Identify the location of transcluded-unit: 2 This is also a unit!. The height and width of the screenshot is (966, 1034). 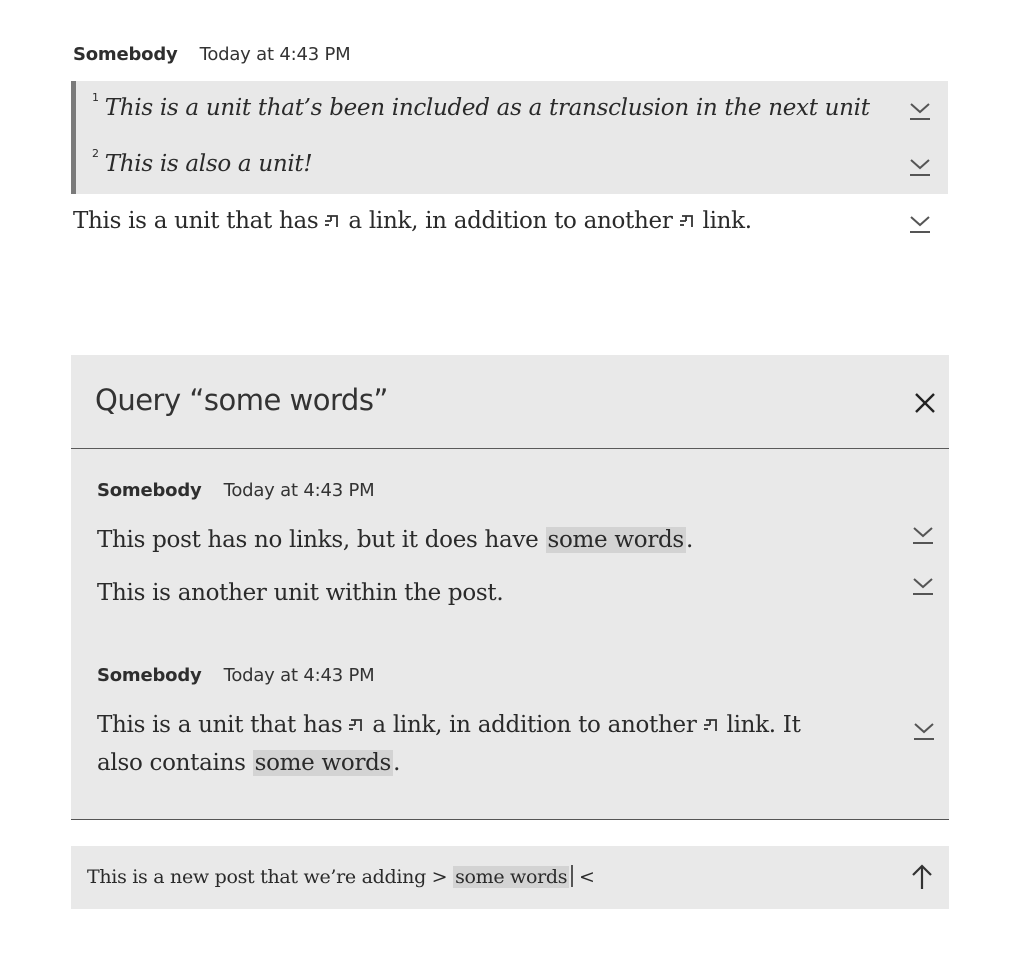
(202, 162).